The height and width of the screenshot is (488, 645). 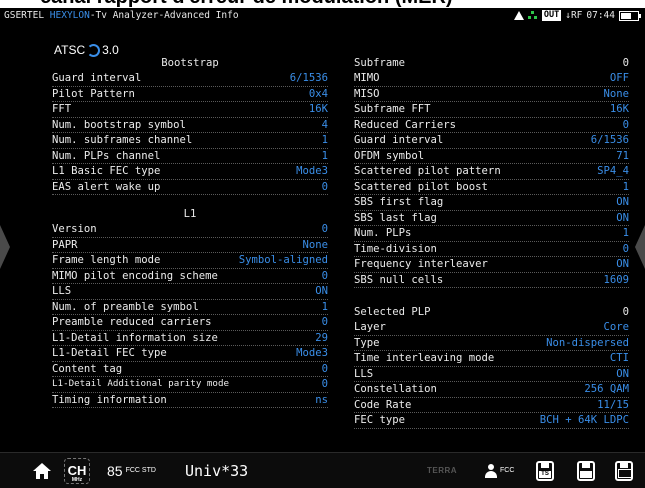 I want to click on channel-standard: FCC STD, so click(x=140, y=470).